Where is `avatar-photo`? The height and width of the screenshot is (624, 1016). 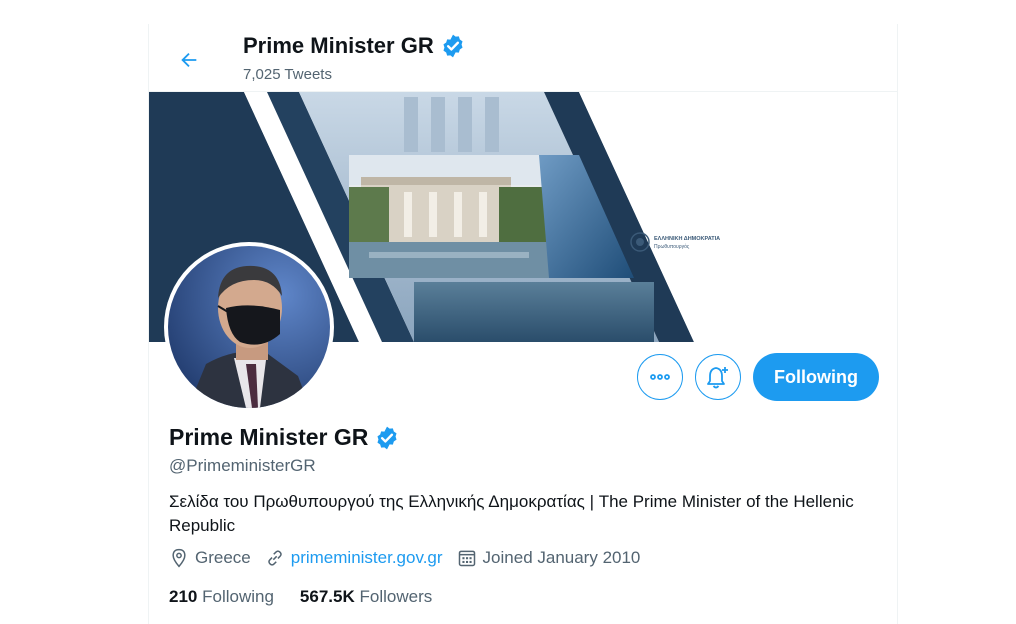 avatar-photo is located at coordinates (249, 327).